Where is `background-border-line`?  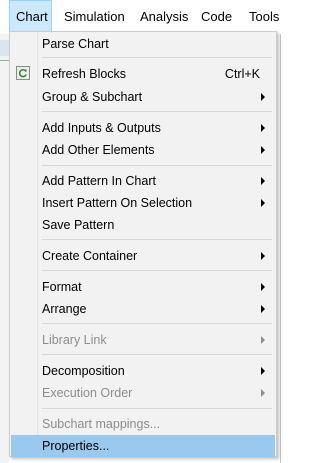 background-border-line is located at coordinates (280, 248).